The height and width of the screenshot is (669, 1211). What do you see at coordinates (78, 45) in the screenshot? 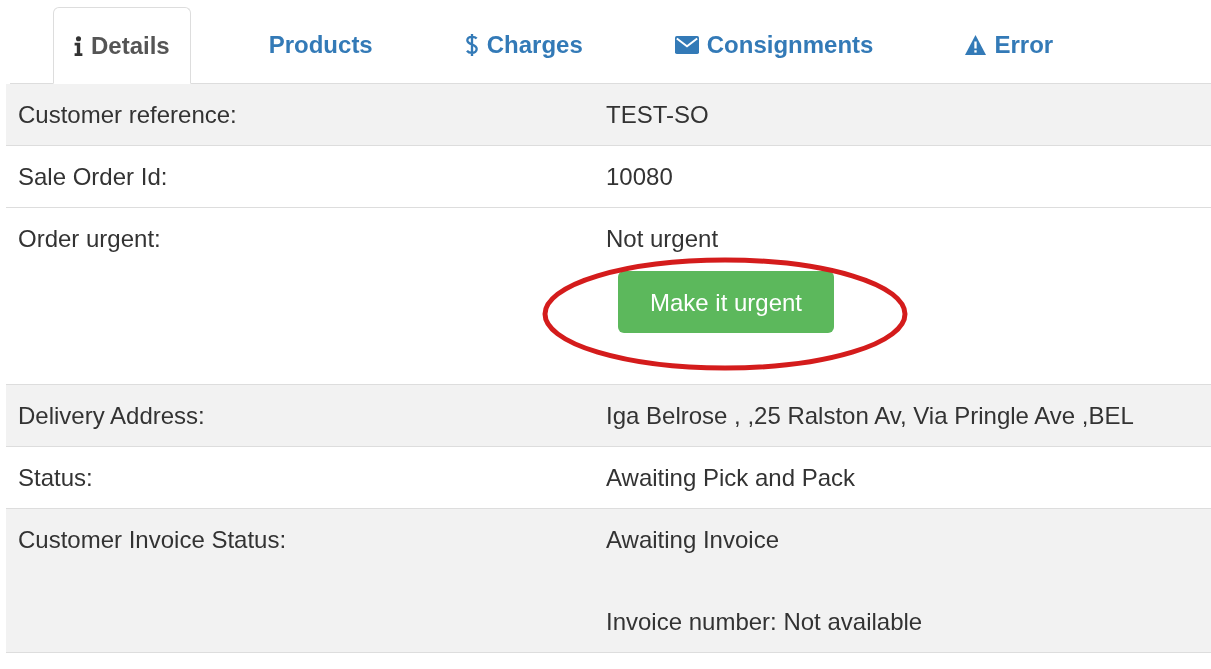
I see `info-icon` at bounding box center [78, 45].